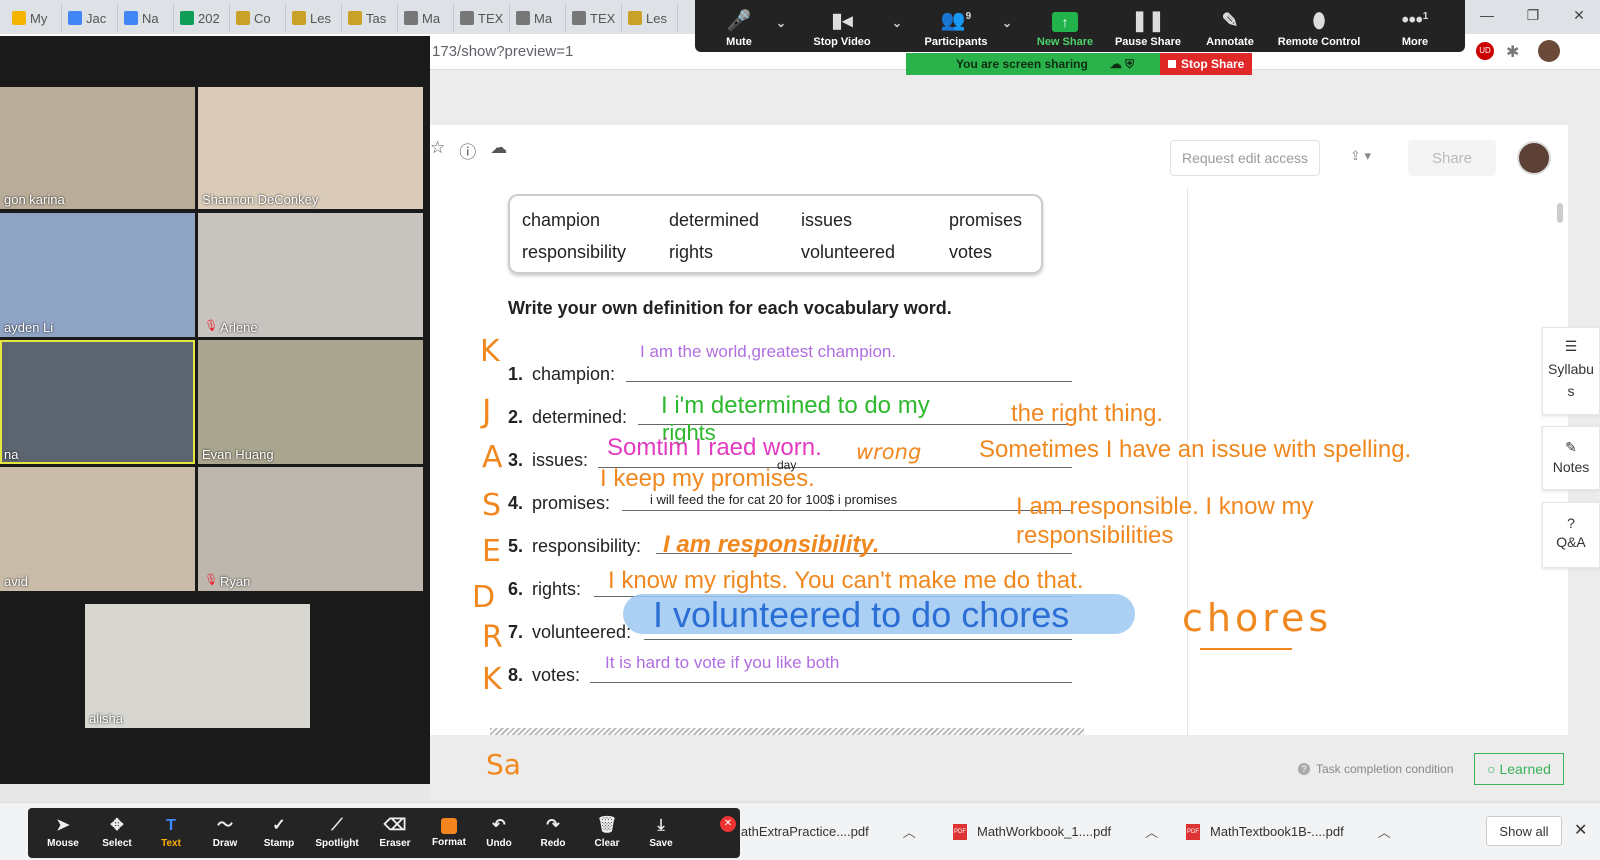 The width and height of the screenshot is (1600, 860). I want to click on video-tile: Evan Huang, so click(310, 402).